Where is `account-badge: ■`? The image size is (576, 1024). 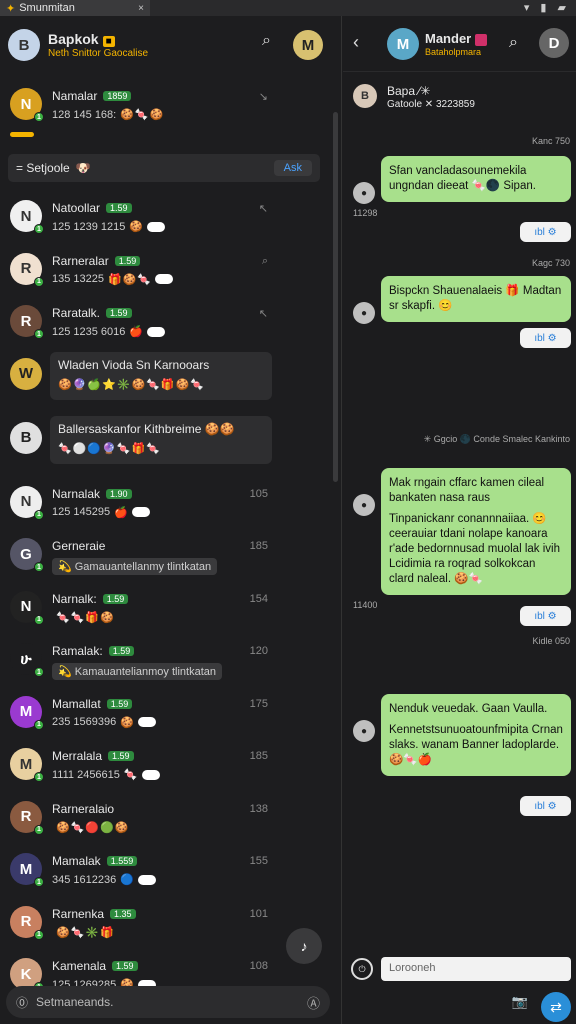
account-badge: ■ is located at coordinates (108, 41).